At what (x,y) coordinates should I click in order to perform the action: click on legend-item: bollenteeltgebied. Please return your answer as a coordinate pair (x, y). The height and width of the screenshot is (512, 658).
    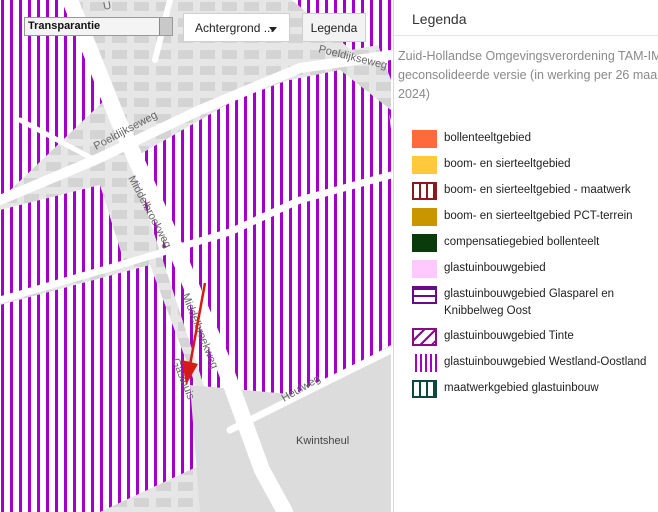
    Looking at the image, I should click on (533, 139).